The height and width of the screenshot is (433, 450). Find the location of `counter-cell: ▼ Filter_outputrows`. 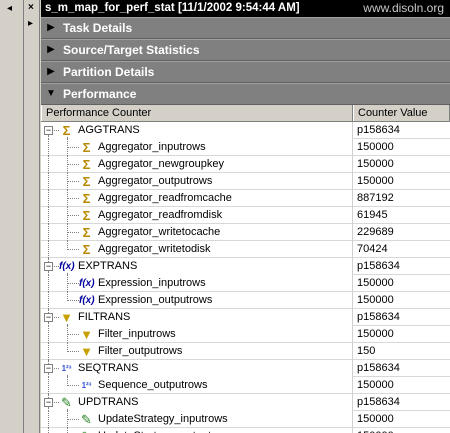

counter-cell: ▼ Filter_outputrows is located at coordinates (197, 351).